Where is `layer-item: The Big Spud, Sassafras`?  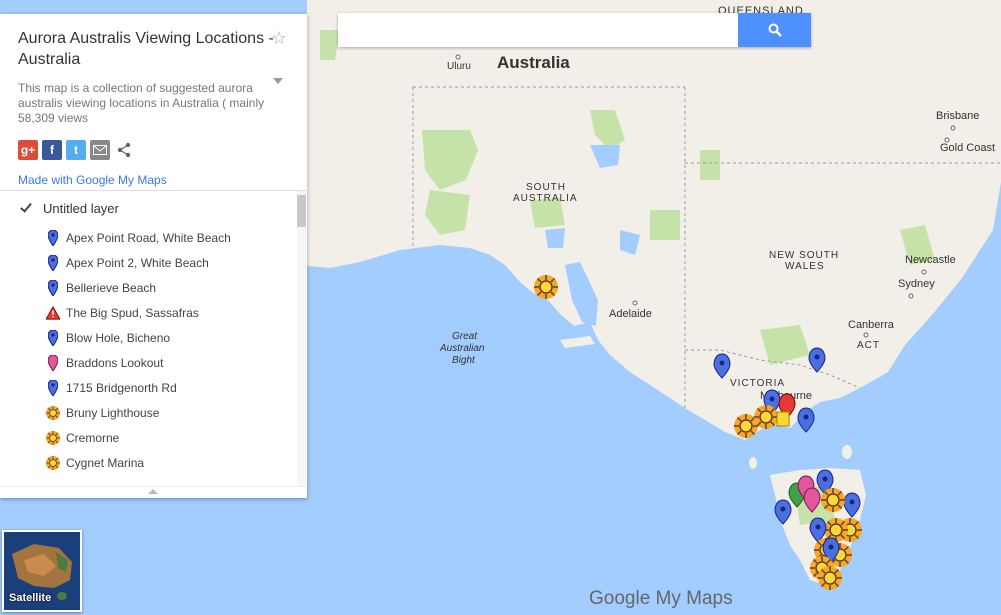
layer-item: The Big Spud, Sassafras is located at coordinates (148, 312).